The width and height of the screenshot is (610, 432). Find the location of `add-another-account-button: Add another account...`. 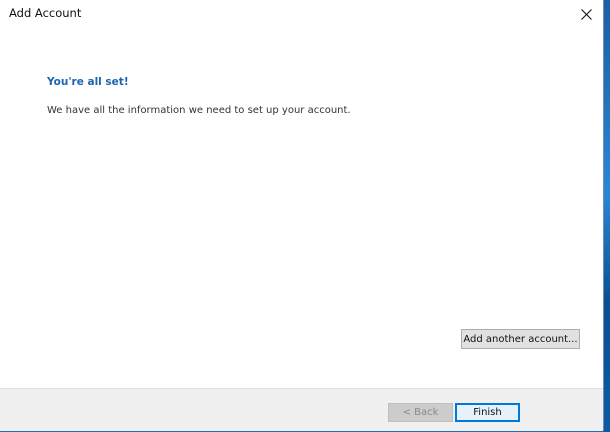

add-another-account-button: Add another account... is located at coordinates (520, 339).